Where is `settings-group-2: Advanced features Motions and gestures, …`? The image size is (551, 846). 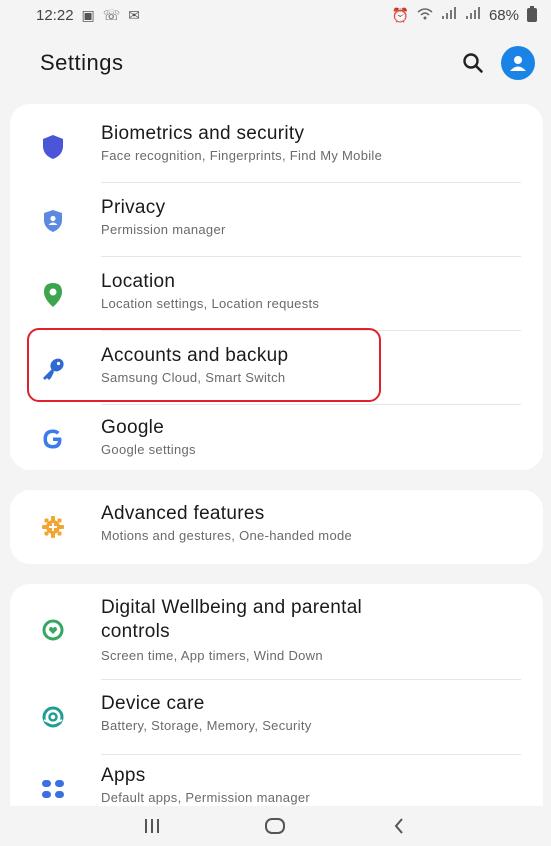
settings-group-2: Advanced features Motions and gestures, … is located at coordinates (276, 527).